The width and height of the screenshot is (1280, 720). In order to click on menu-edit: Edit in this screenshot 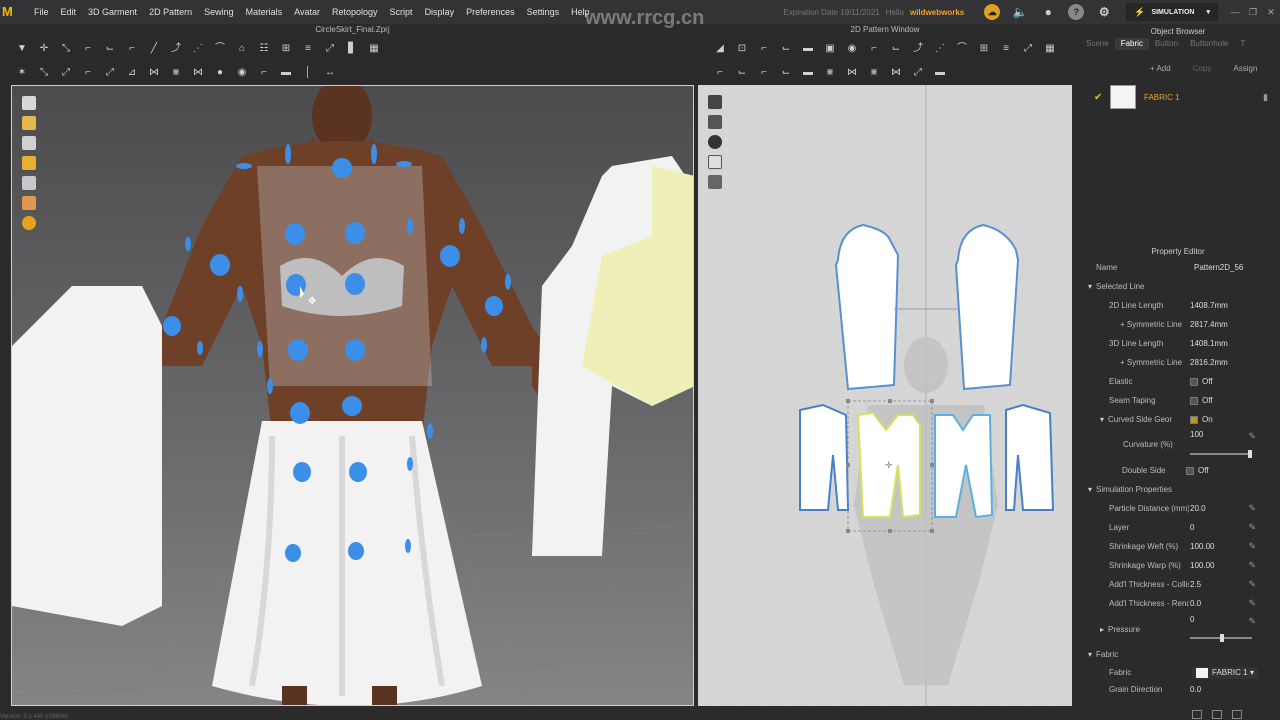, I will do `click(69, 12)`.